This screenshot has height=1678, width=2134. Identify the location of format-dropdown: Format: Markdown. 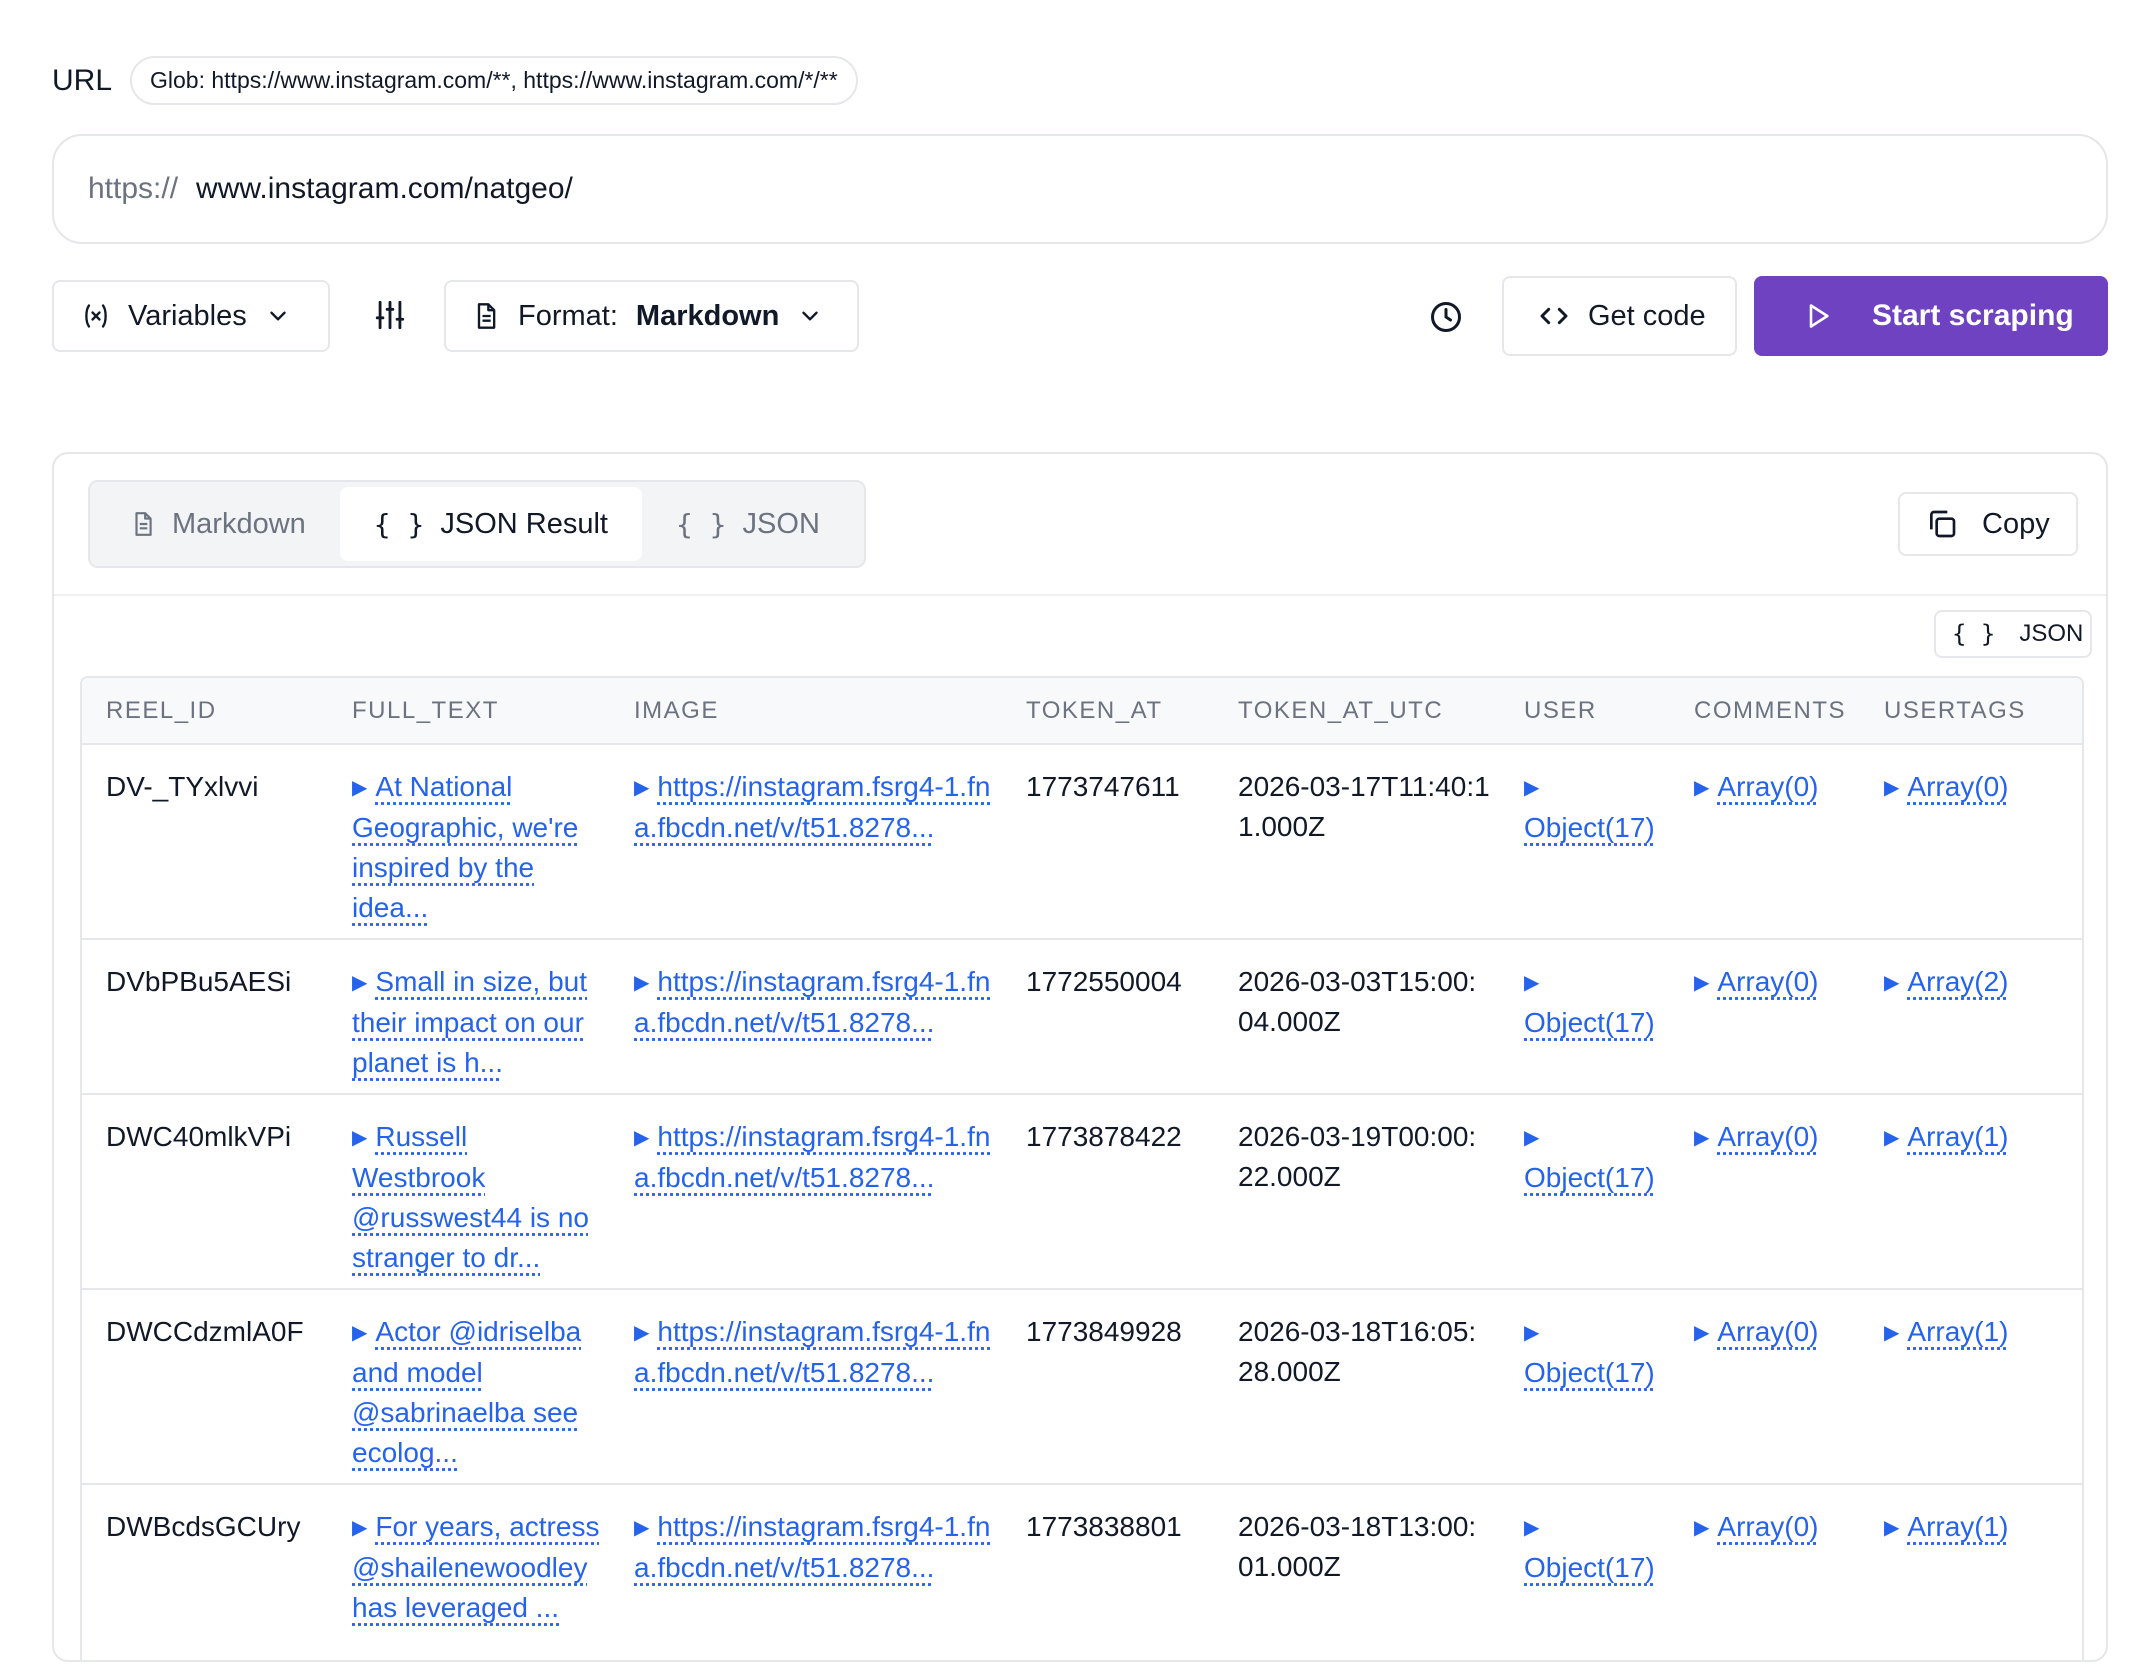
(651, 316).